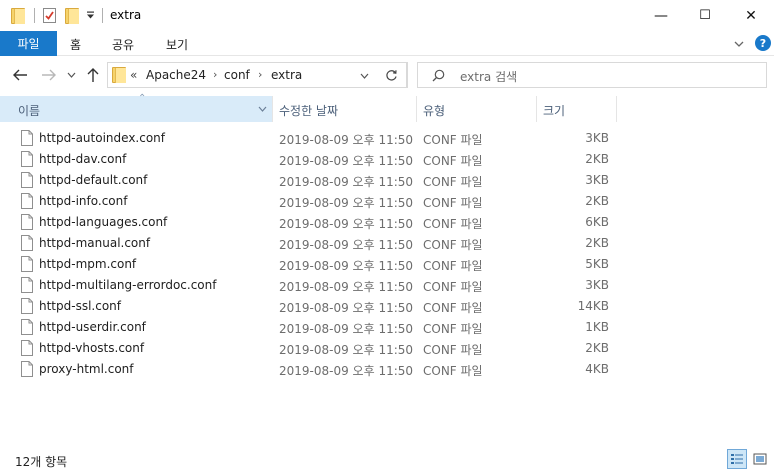  I want to click on status-bar: 12개 항목, so click(387, 460).